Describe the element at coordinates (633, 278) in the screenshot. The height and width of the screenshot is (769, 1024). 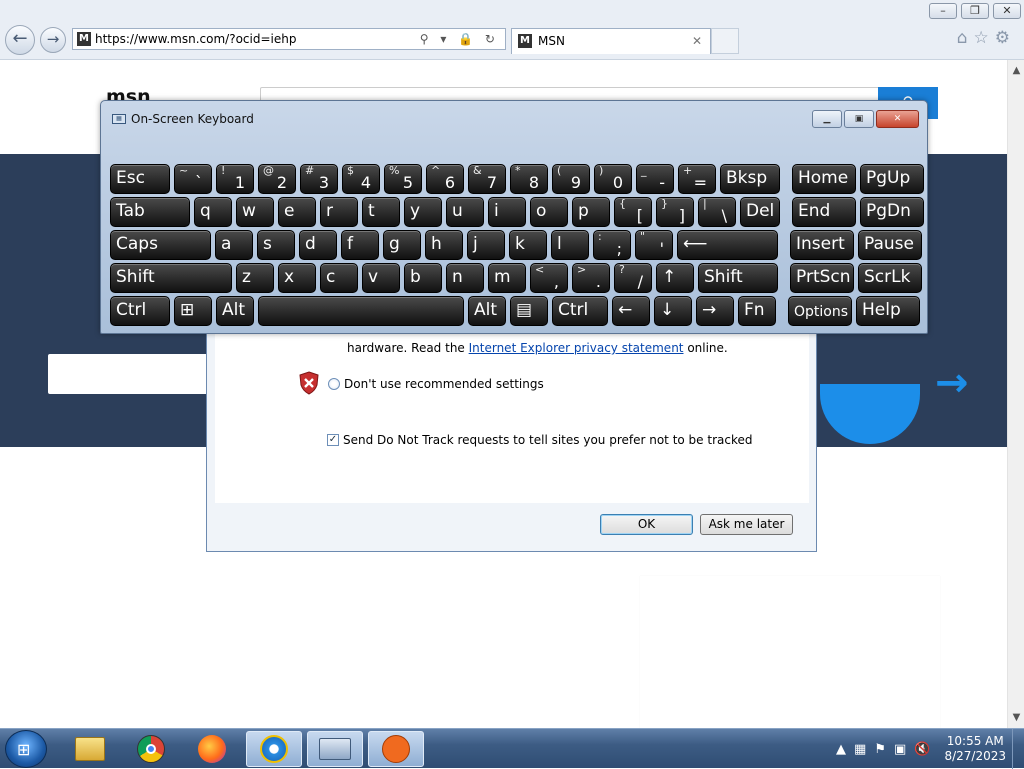
I see `key-sym3-10: ? /` at that location.